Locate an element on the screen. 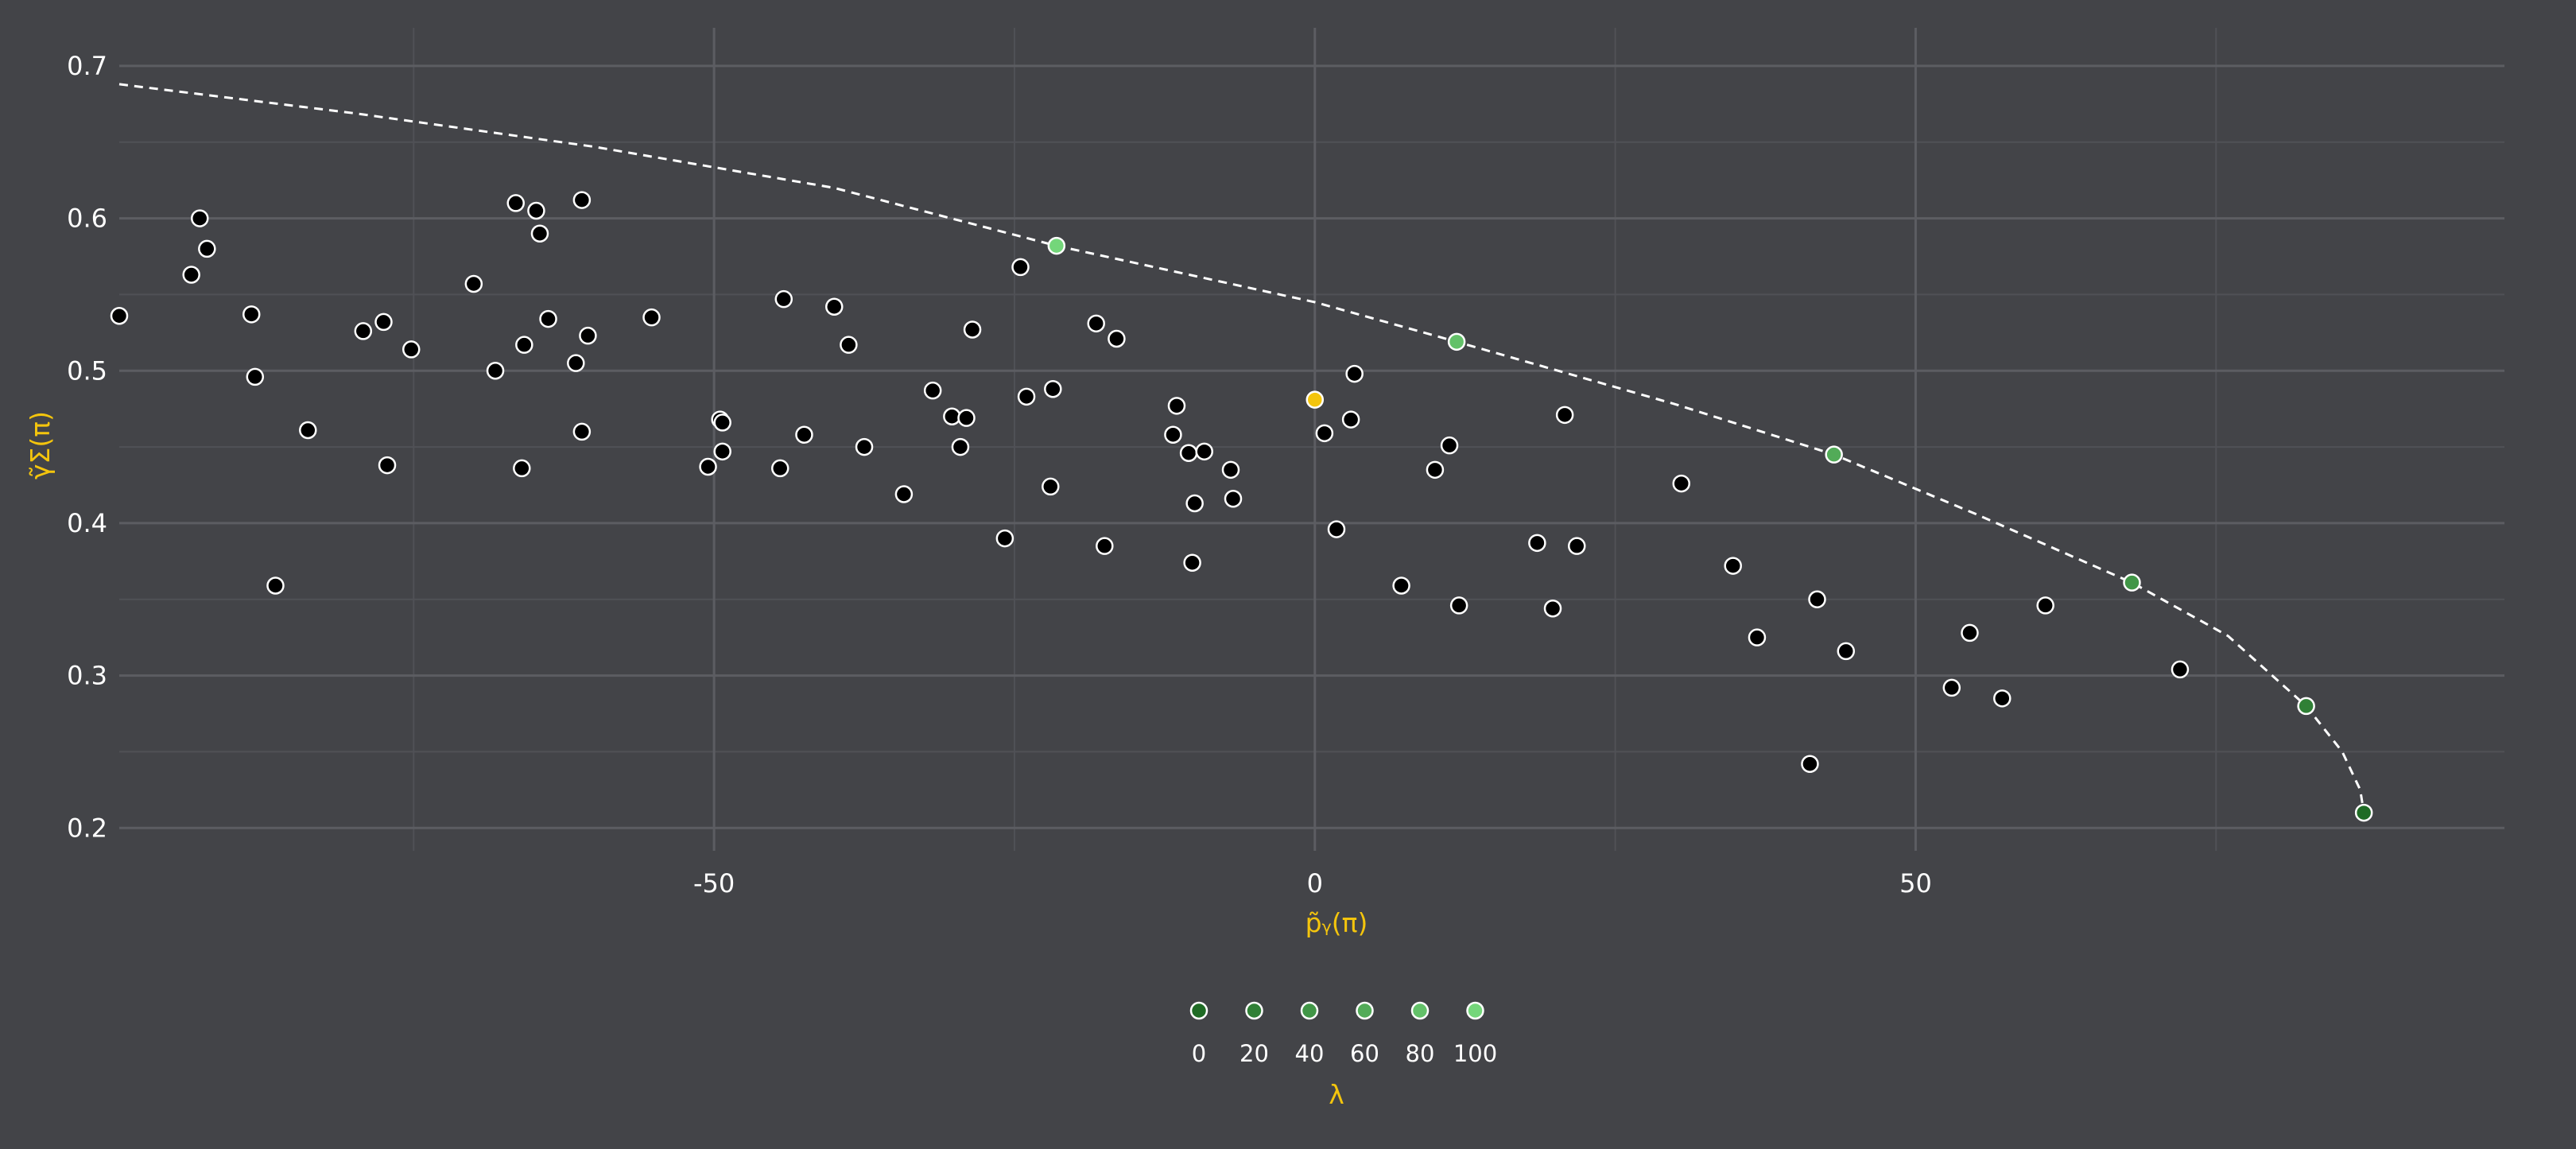 Image resolution: width=2576 pixels, height=1149 pixels. y-axis-title: γ̃Σ(π) is located at coordinates (40, 445).